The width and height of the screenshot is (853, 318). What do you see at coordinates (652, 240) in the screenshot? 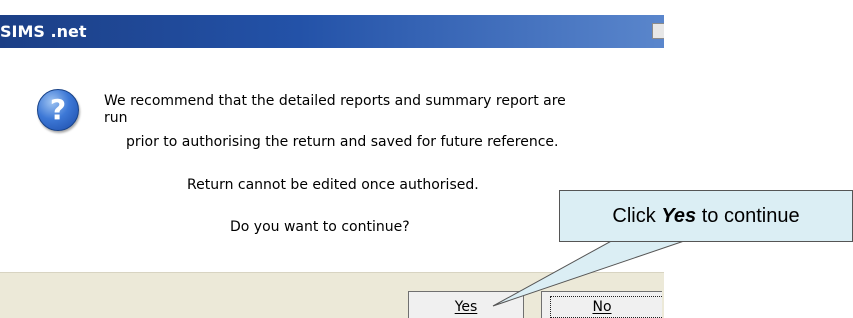
I see `callout-pointer-seam` at bounding box center [652, 240].